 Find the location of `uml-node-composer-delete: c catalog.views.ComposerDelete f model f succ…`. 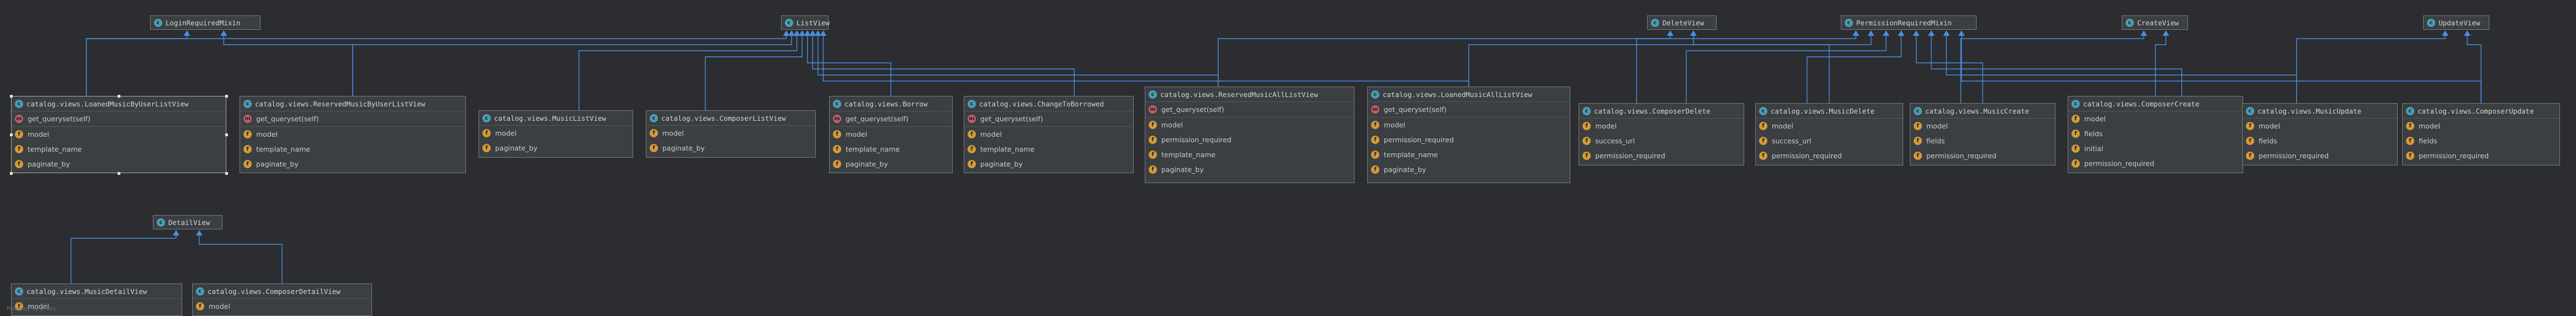

uml-node-composer-delete: c catalog.views.ComposerDelete f model f succ… is located at coordinates (1661, 134).